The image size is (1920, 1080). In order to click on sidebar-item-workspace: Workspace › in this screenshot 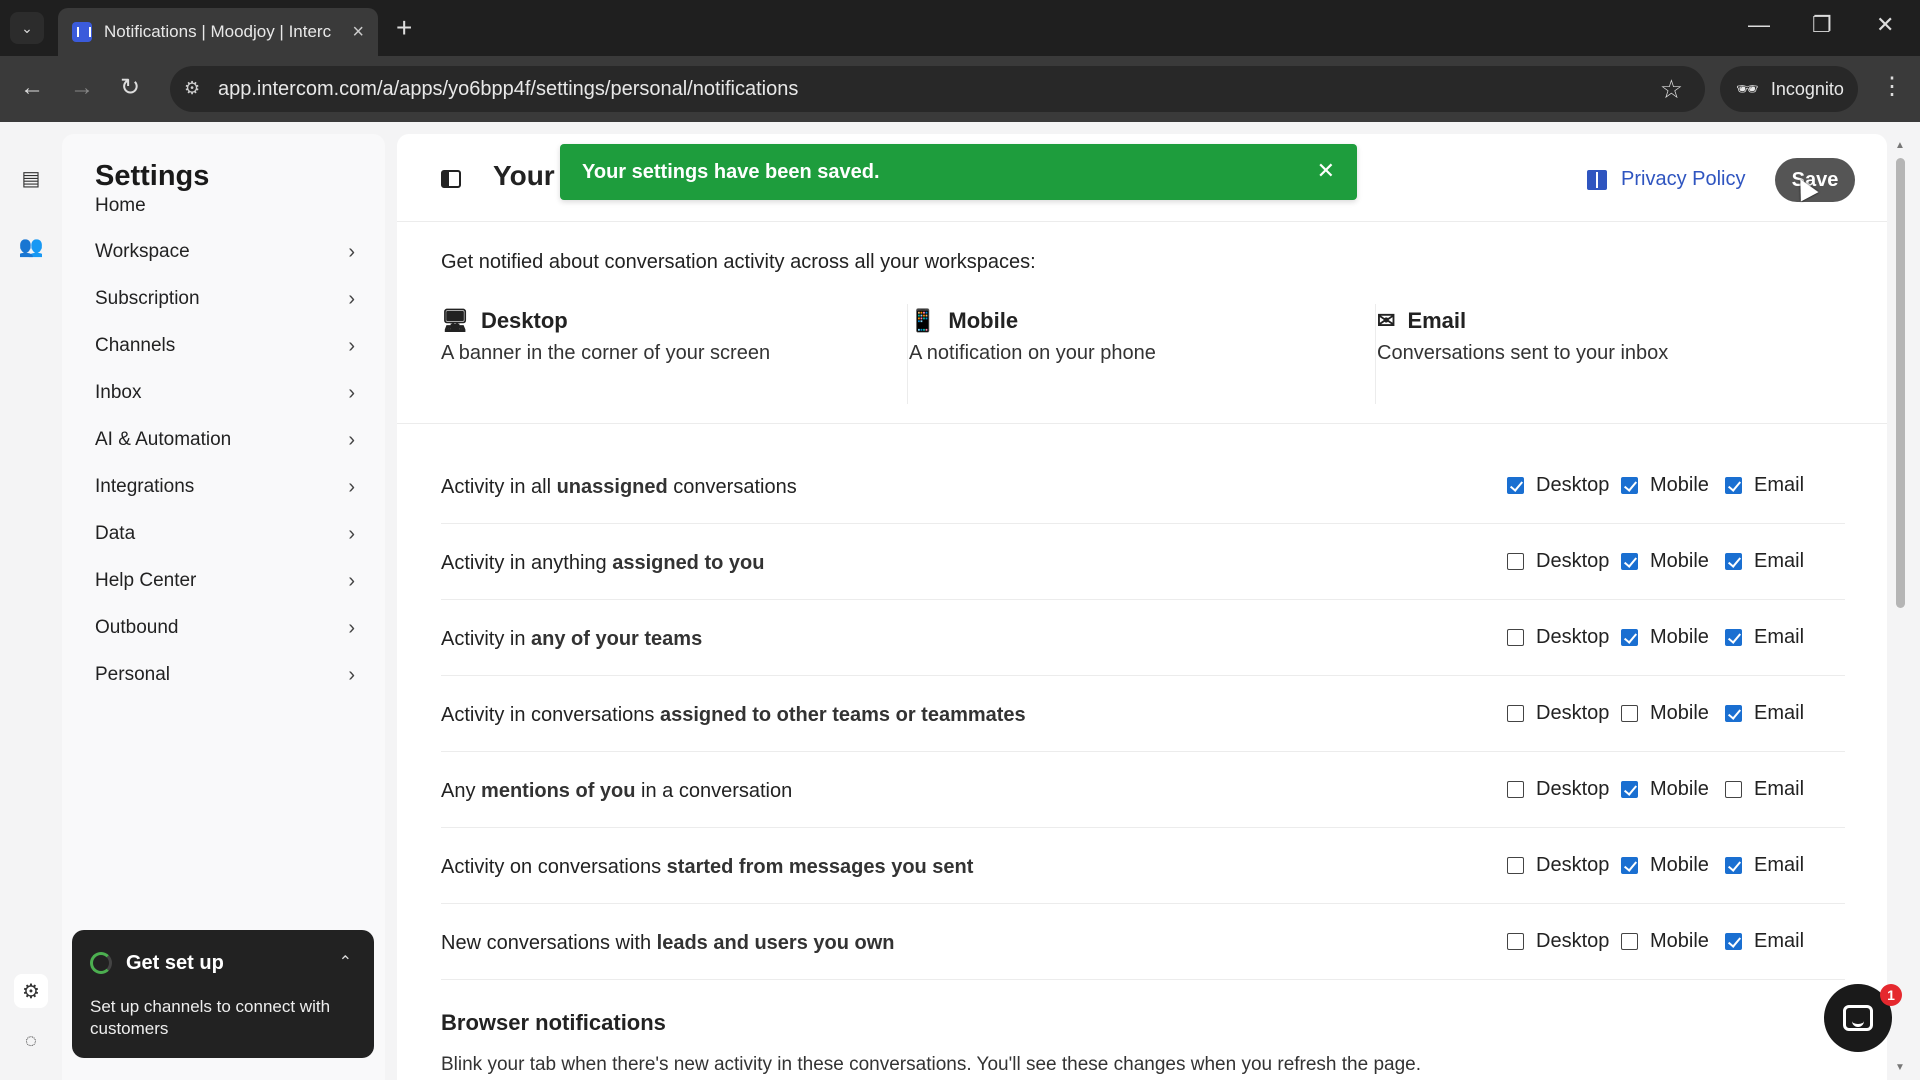, I will do `click(225, 252)`.